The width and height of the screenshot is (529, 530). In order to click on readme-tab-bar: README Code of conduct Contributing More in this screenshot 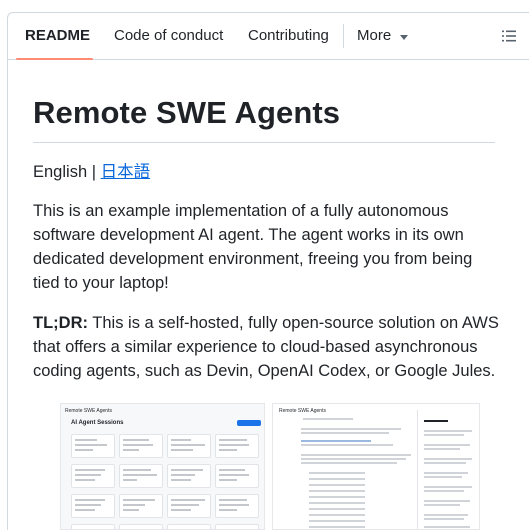, I will do `click(268, 36)`.